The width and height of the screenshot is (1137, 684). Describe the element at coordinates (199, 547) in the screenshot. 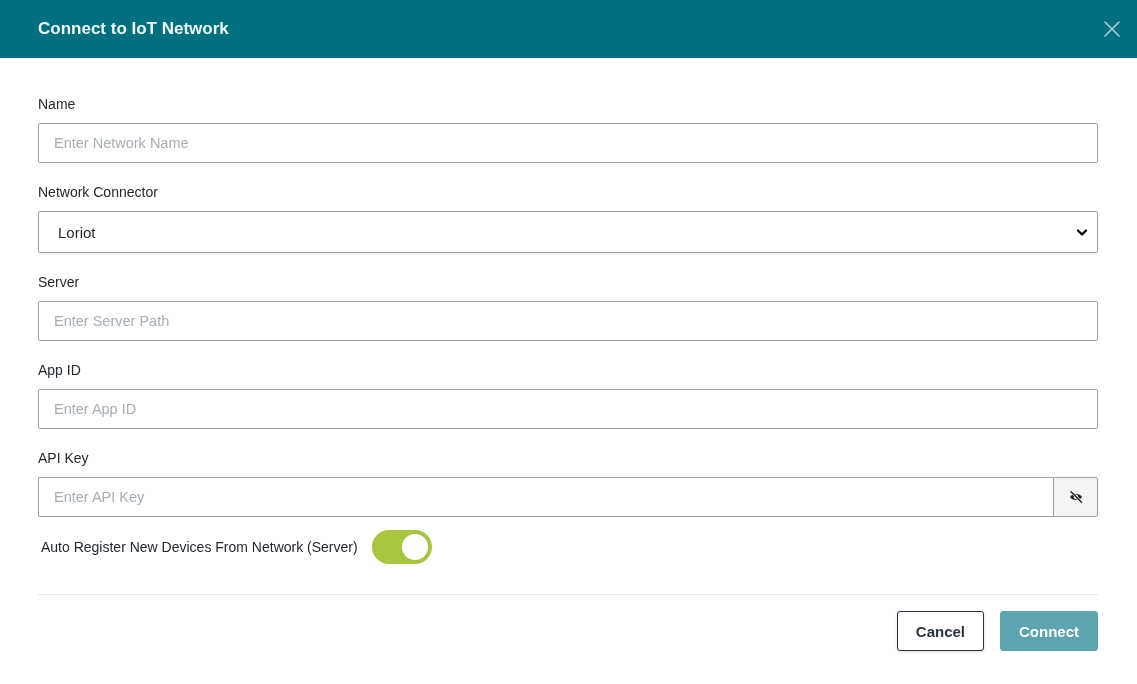

I see `toggle-label: Auto Register New Devices From Network (Server)` at that location.